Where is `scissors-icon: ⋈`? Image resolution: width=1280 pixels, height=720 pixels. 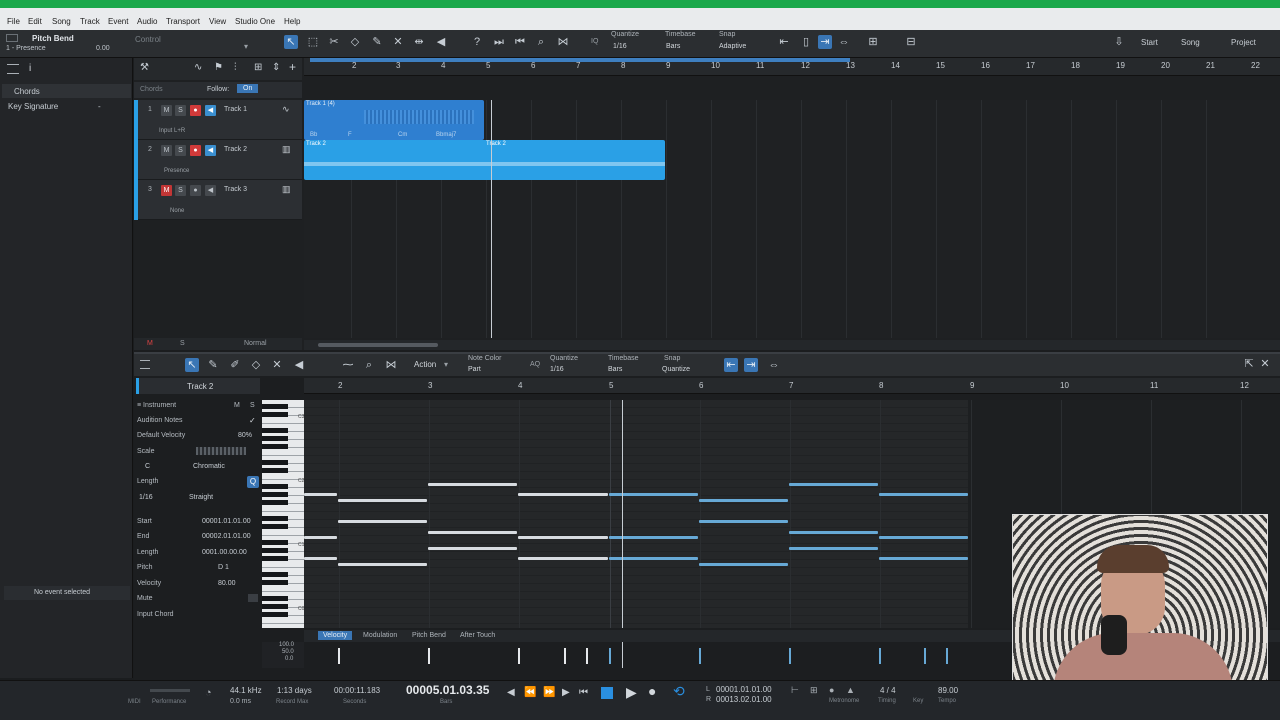
scissors-icon: ⋈ is located at coordinates (563, 42).